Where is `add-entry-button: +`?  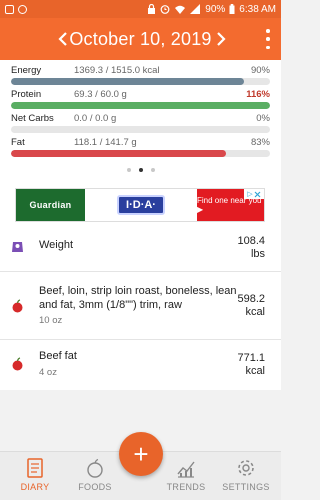 add-entry-button: + is located at coordinates (141, 454).